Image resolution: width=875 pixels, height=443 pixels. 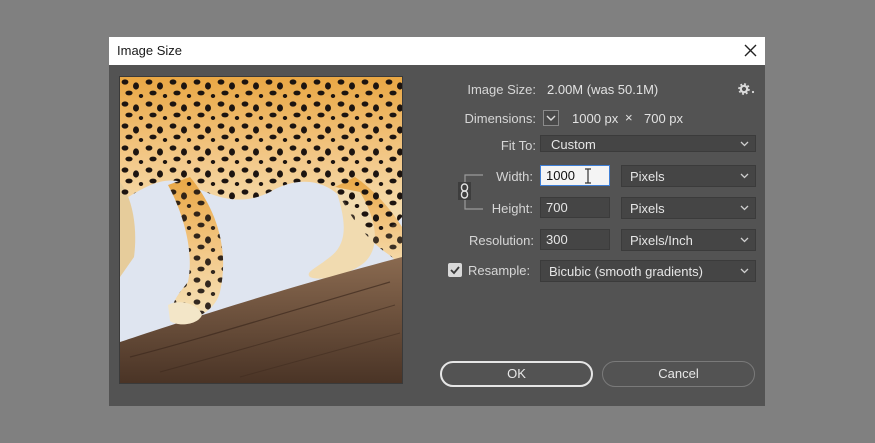 I want to click on resample-label: Resample:, so click(x=499, y=270).